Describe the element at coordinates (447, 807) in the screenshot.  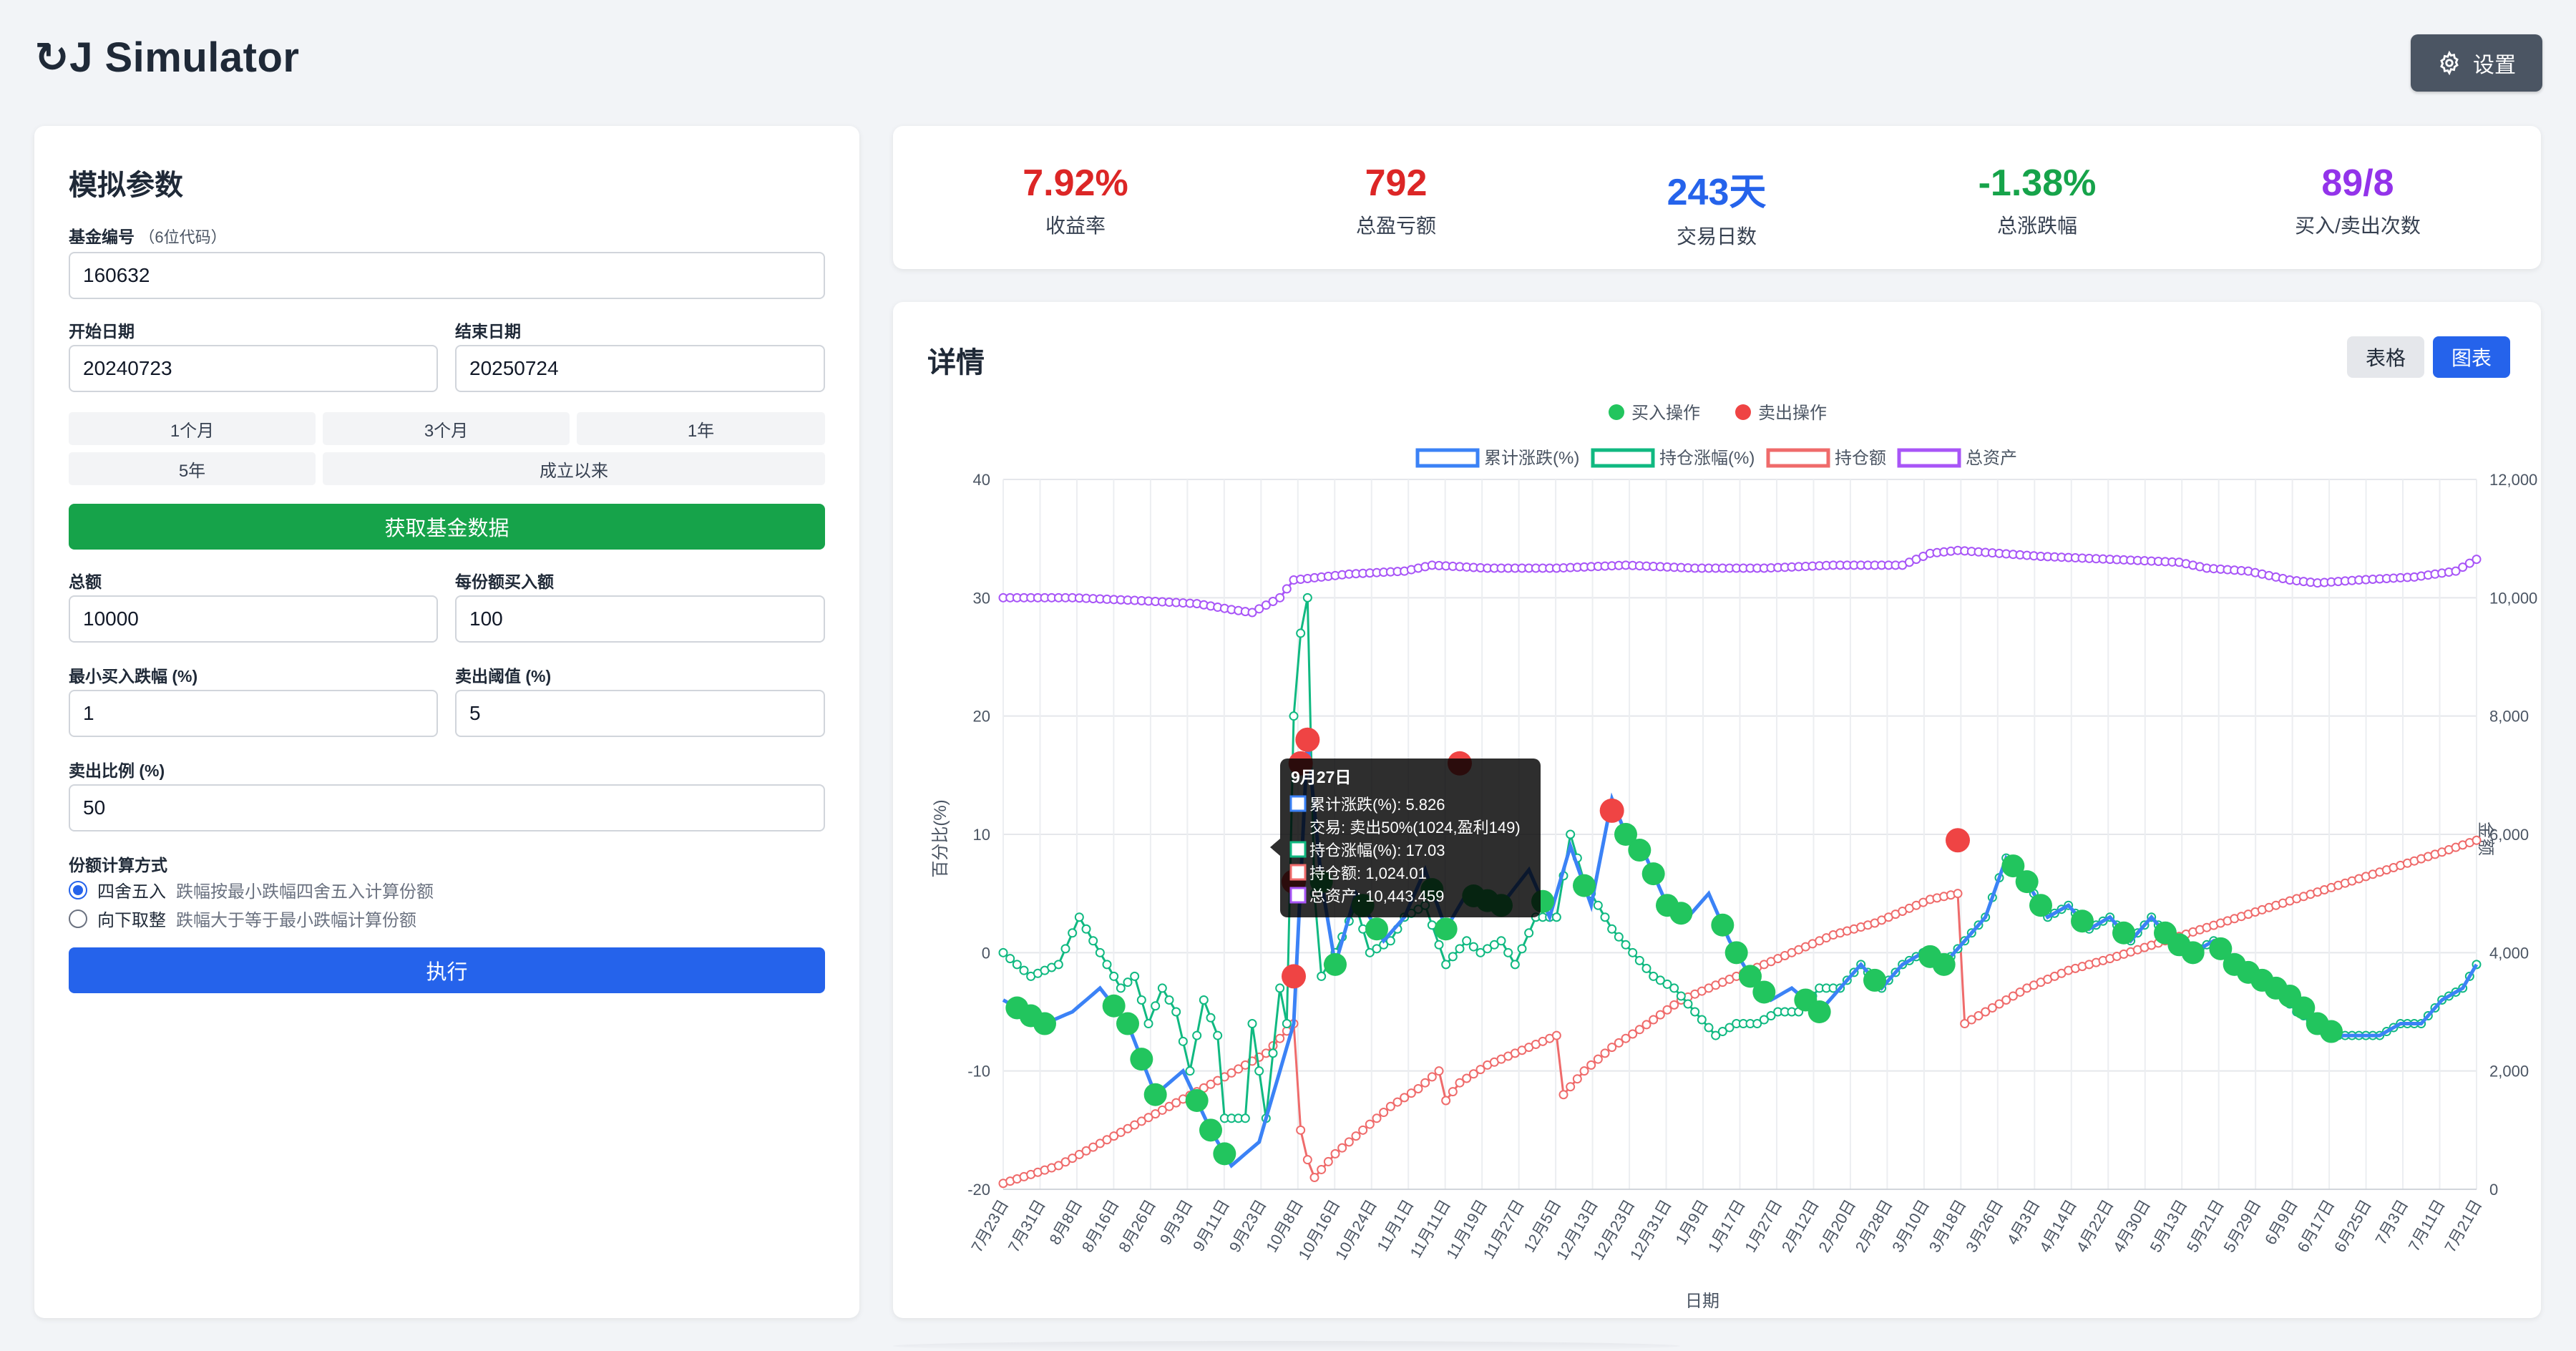
I see `sell-ratio-input: 50` at that location.